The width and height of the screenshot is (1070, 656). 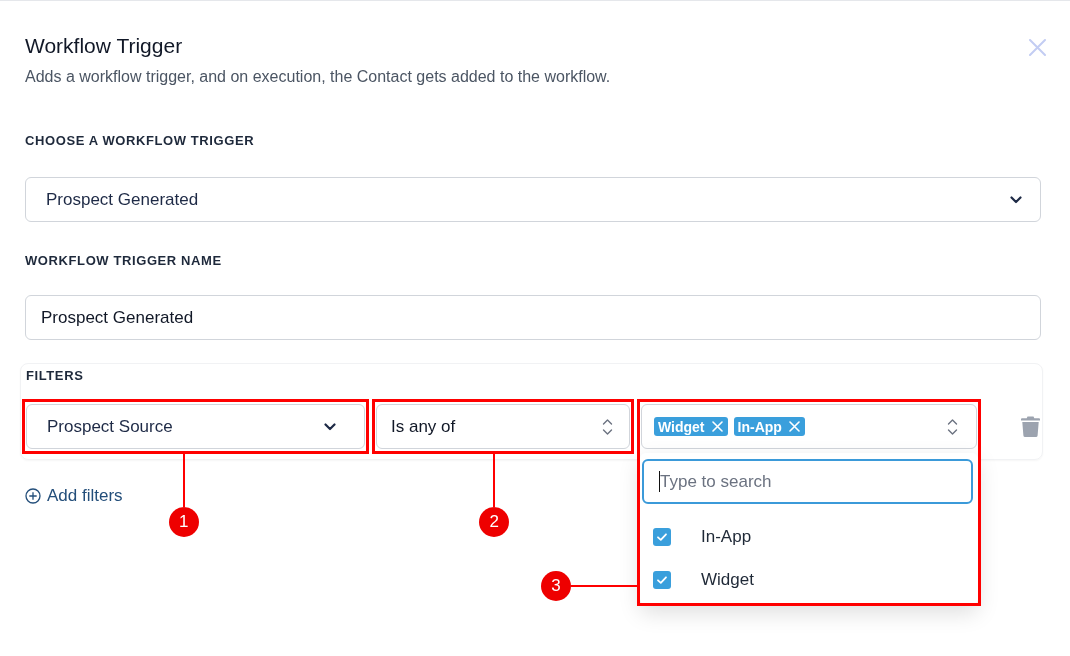 What do you see at coordinates (1037, 47) in the screenshot?
I see `close-icon` at bounding box center [1037, 47].